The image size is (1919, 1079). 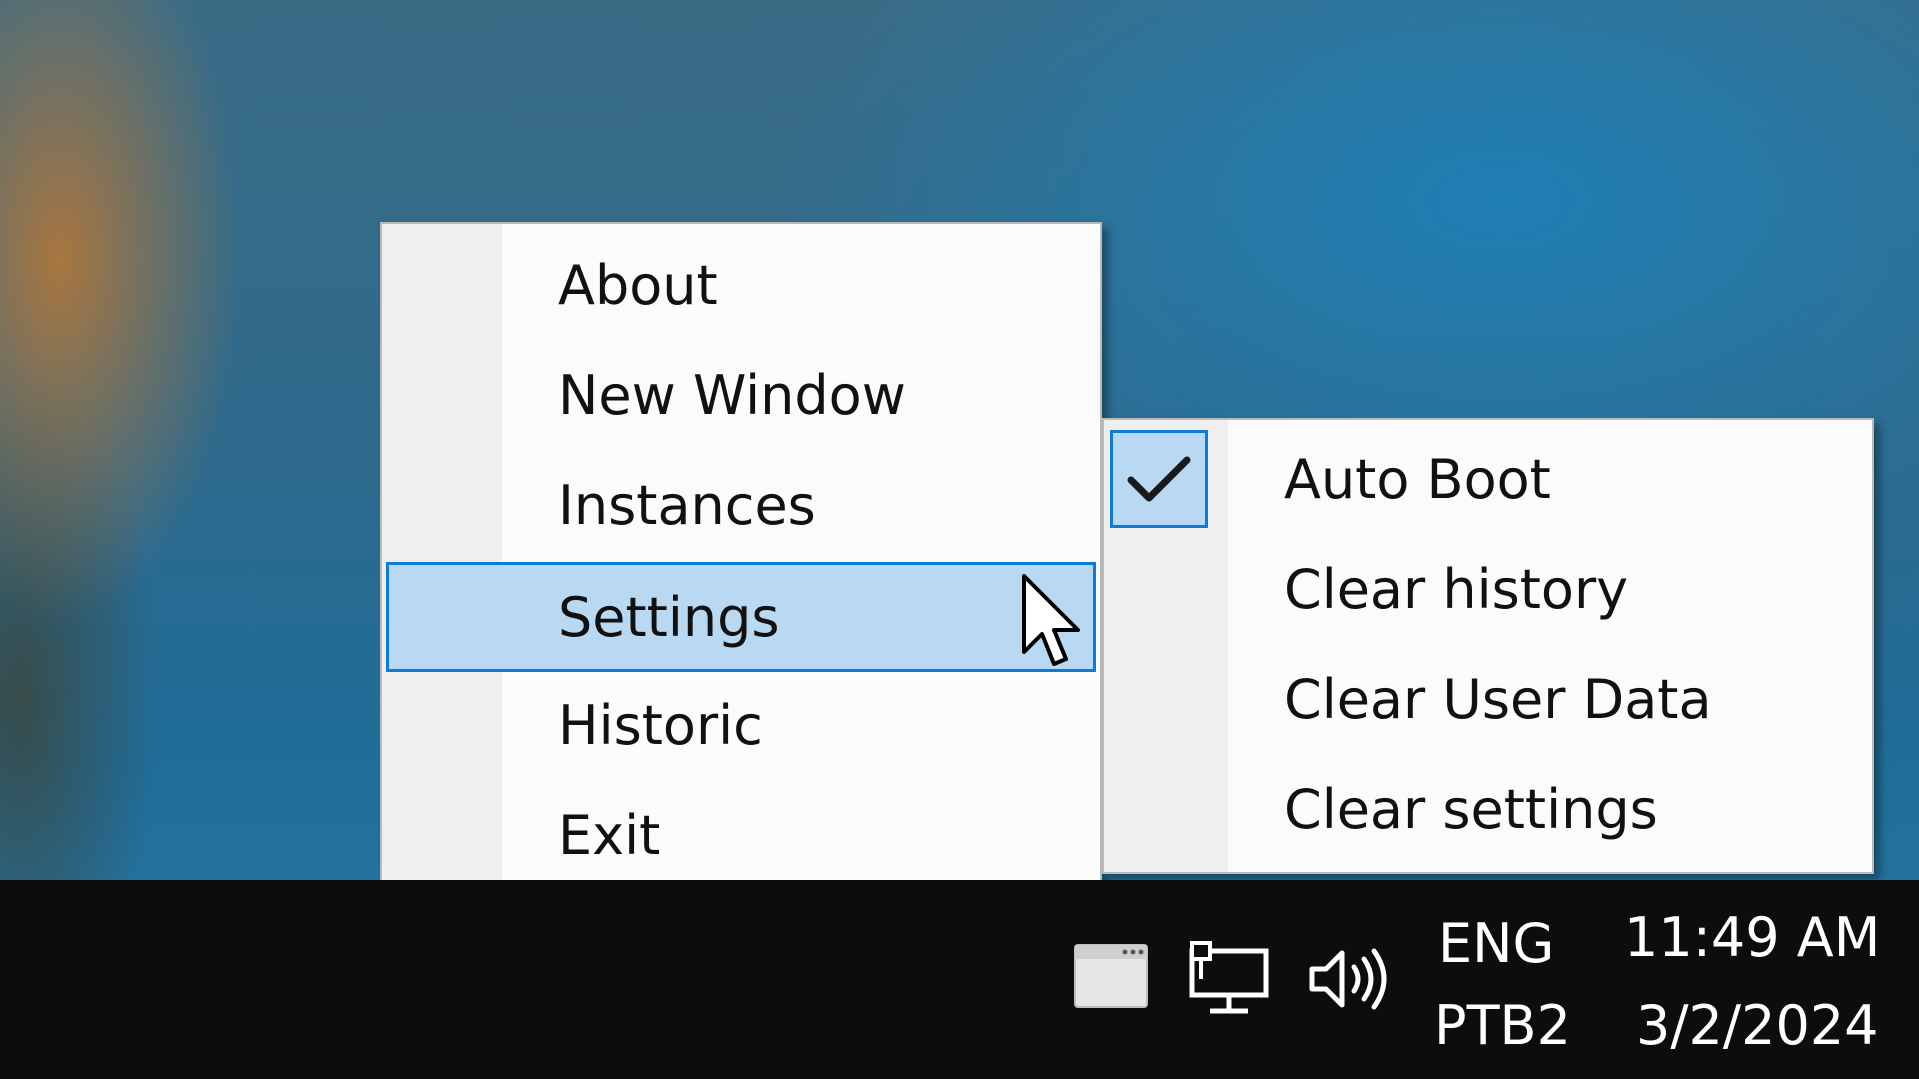 I want to click on submenu-item-clear-settings: Clear settings, so click(x=1488, y=809).